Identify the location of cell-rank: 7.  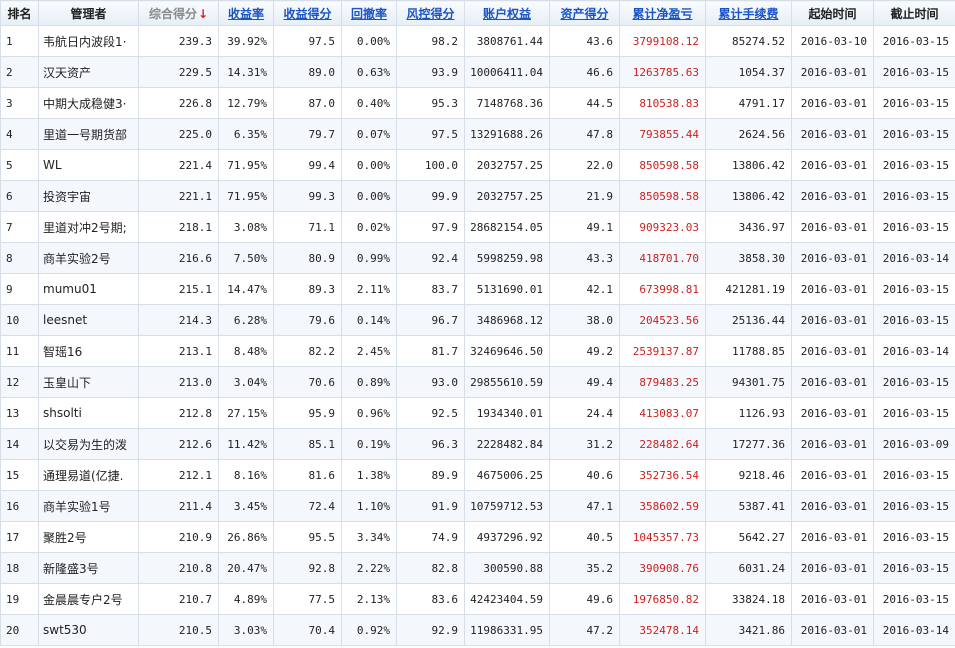
(19, 227).